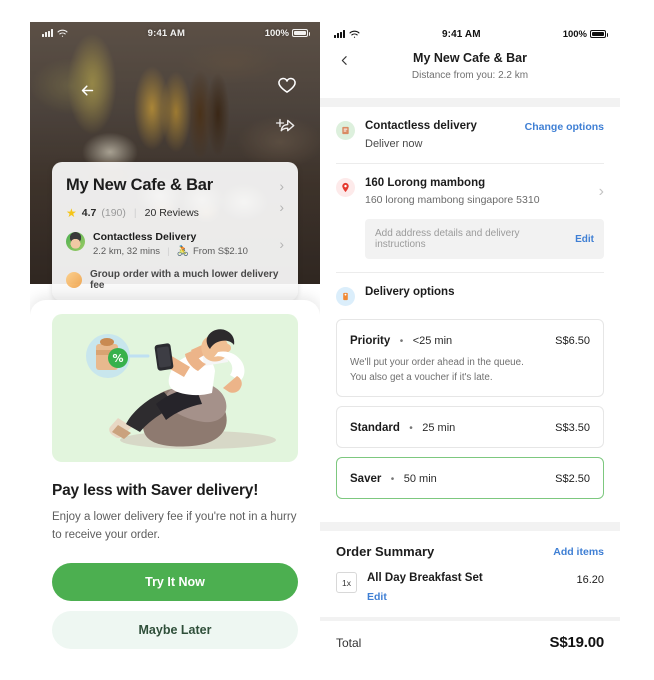 Image resolution: width=654 pixels, height=680 pixels. I want to click on restaurant-title-row: My New Cafe & Bar ›, so click(175, 185).